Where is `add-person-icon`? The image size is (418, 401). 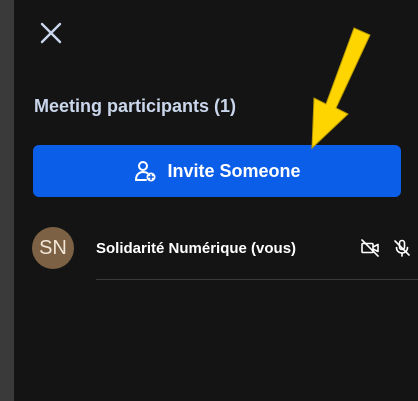 add-person-icon is located at coordinates (145, 171).